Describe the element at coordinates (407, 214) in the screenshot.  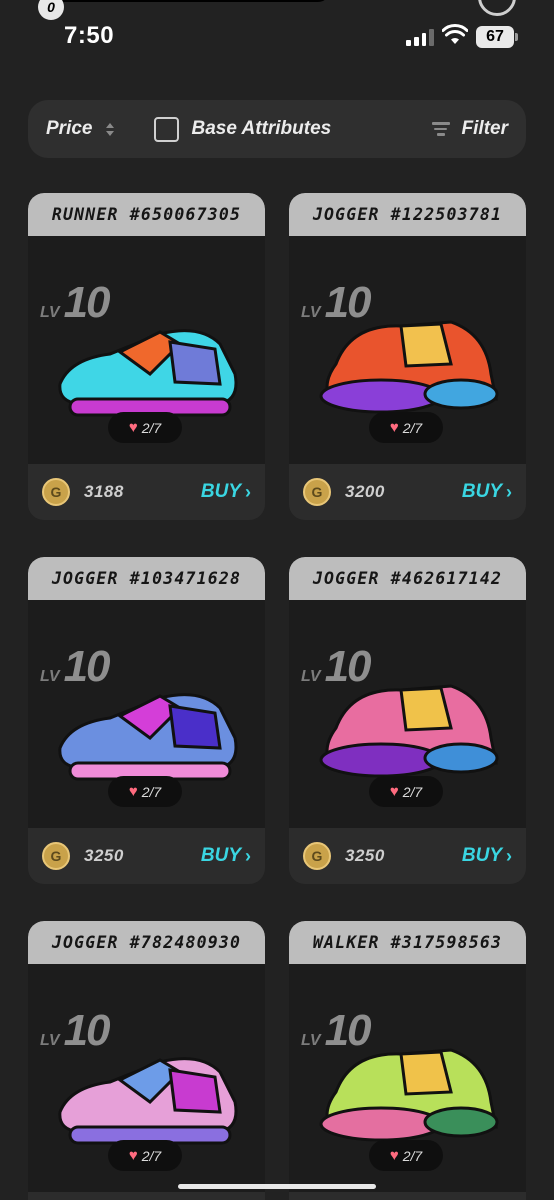
I see `card-title: JOGGER #122503781` at that location.